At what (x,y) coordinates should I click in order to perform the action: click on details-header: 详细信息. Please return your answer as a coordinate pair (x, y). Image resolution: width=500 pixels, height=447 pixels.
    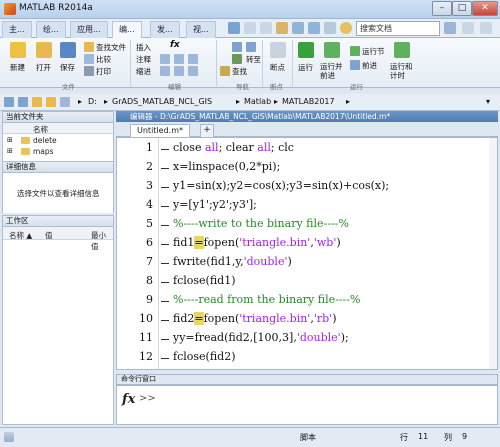
    Looking at the image, I should click on (58, 167).